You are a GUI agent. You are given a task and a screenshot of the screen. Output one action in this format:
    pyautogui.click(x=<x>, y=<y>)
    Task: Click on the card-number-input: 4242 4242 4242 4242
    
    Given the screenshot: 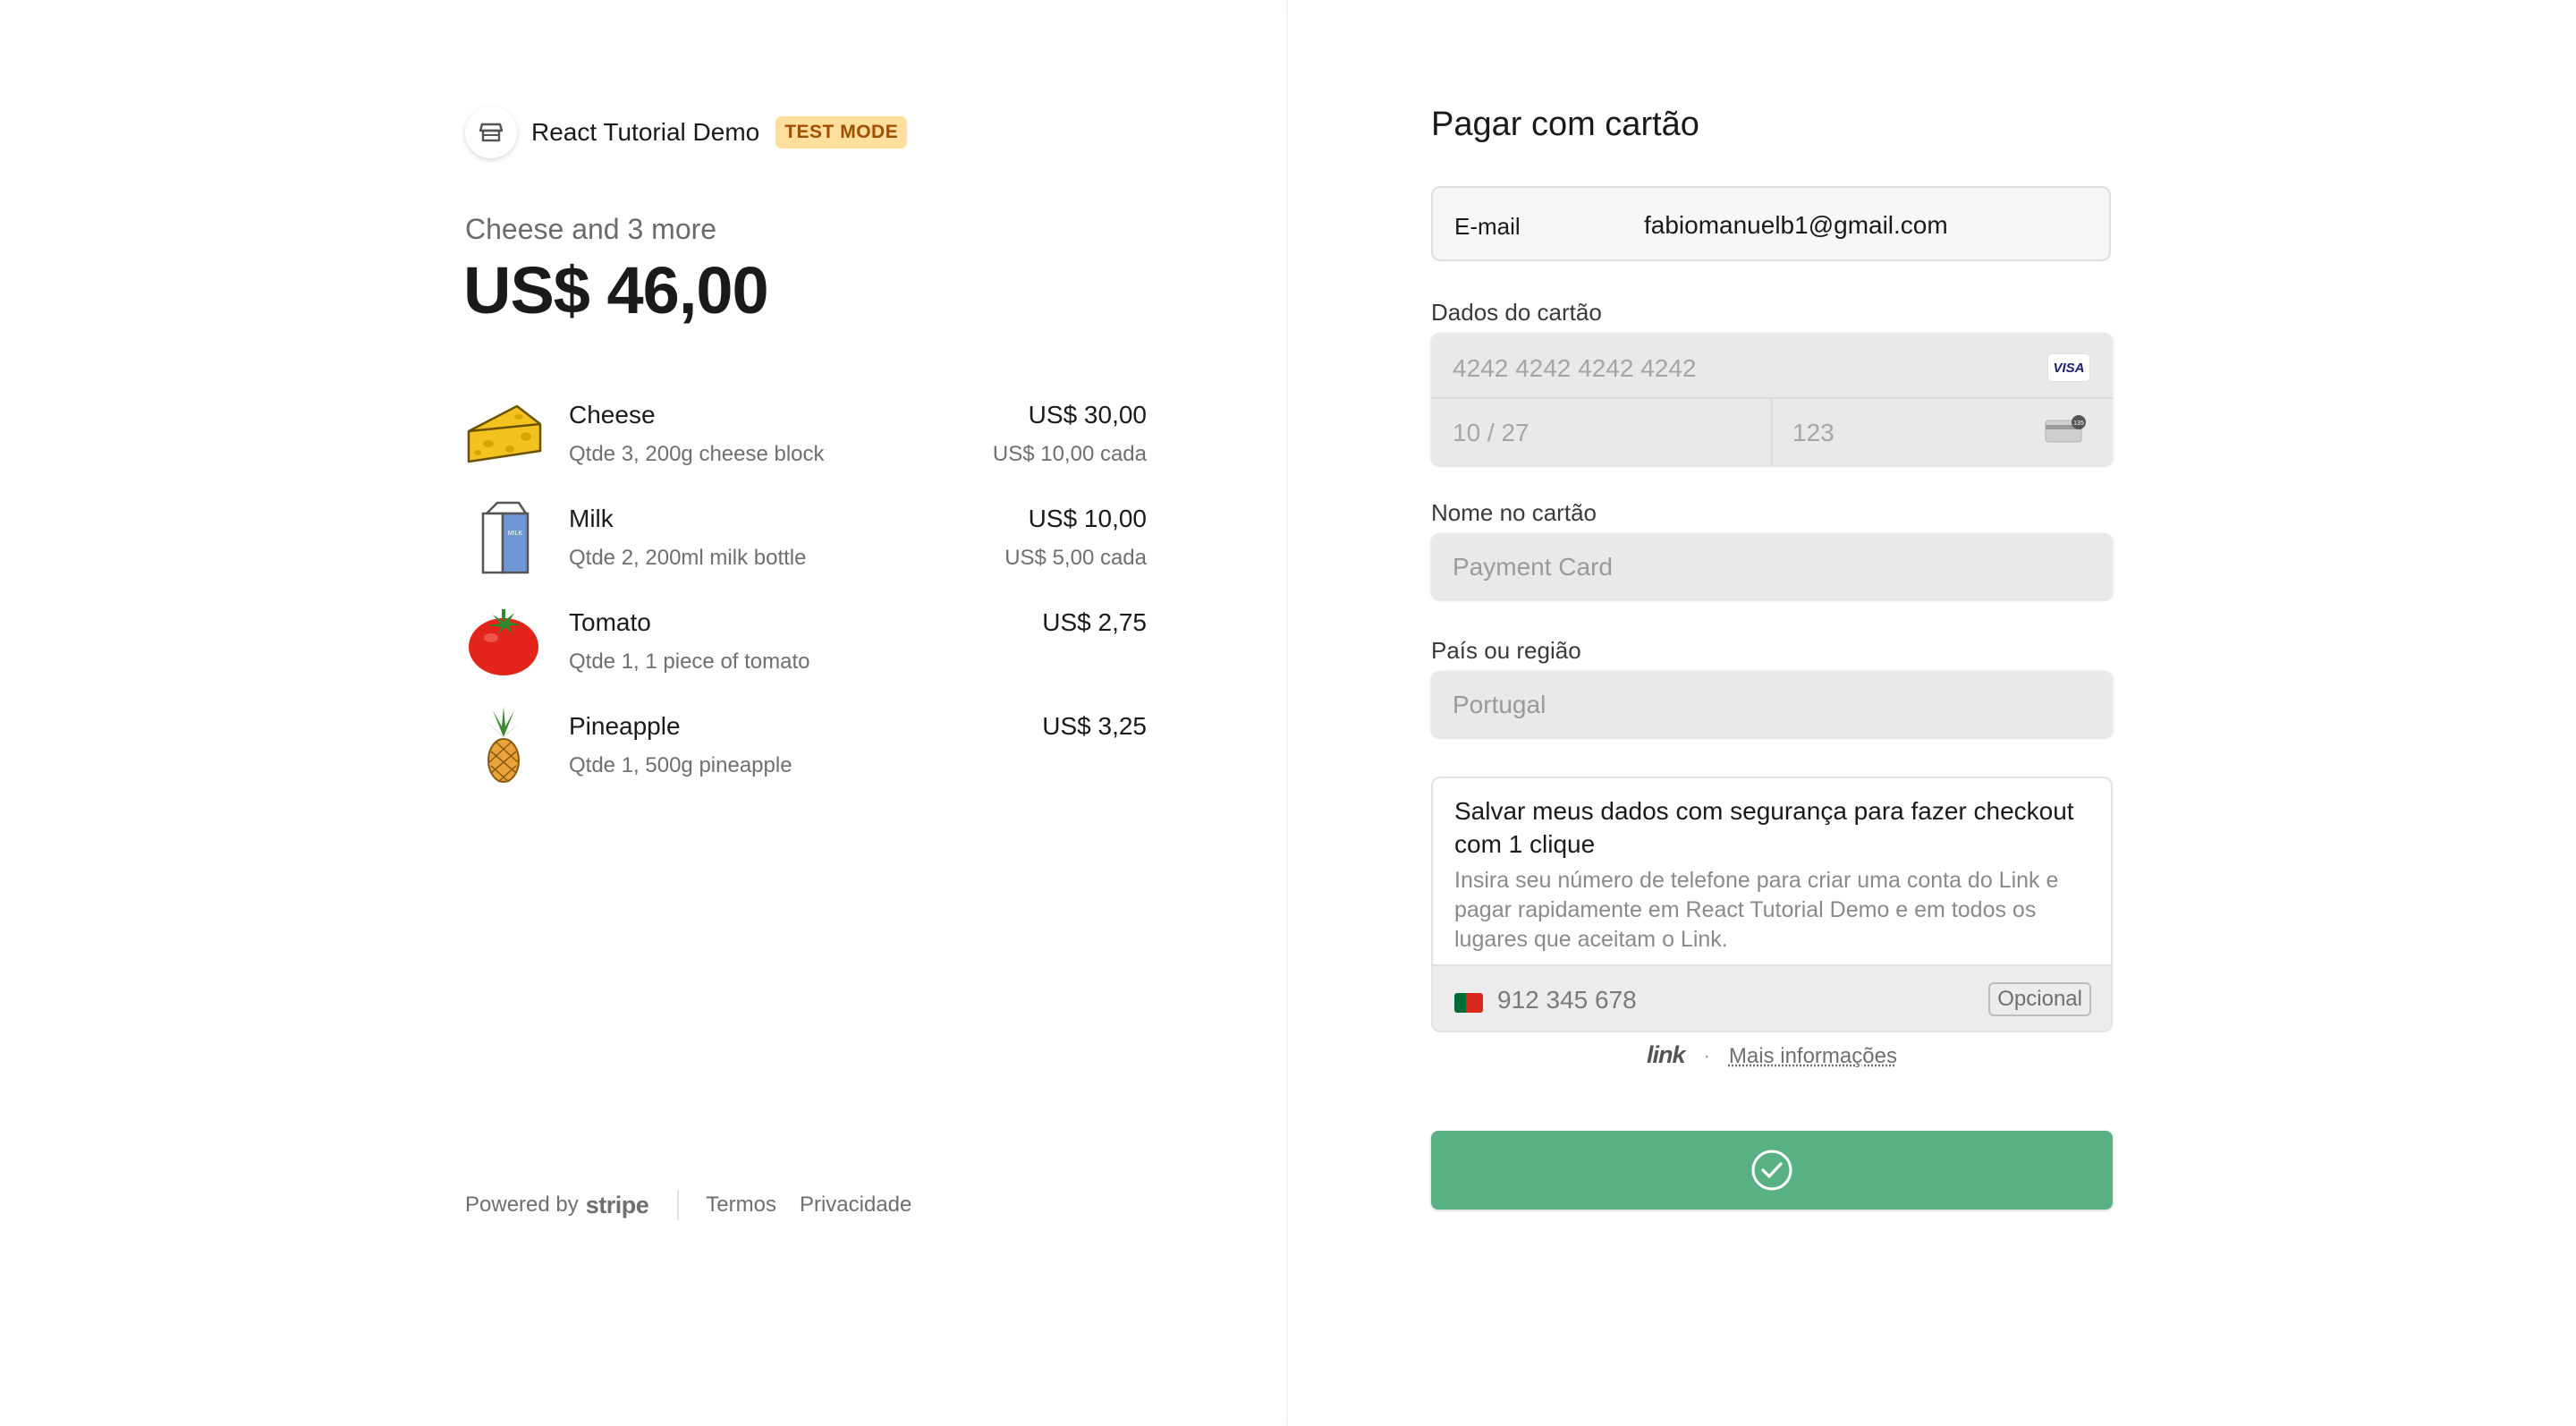 What is the action you would take?
    pyautogui.click(x=1575, y=369)
    